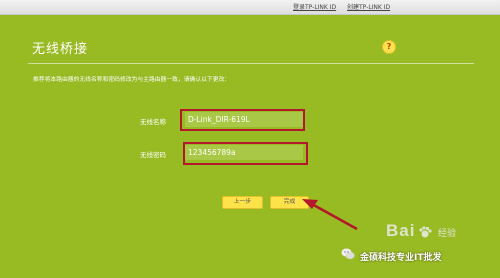 The image size is (500, 278). Describe the element at coordinates (425, 232) in the screenshot. I see `paw-icon` at that location.